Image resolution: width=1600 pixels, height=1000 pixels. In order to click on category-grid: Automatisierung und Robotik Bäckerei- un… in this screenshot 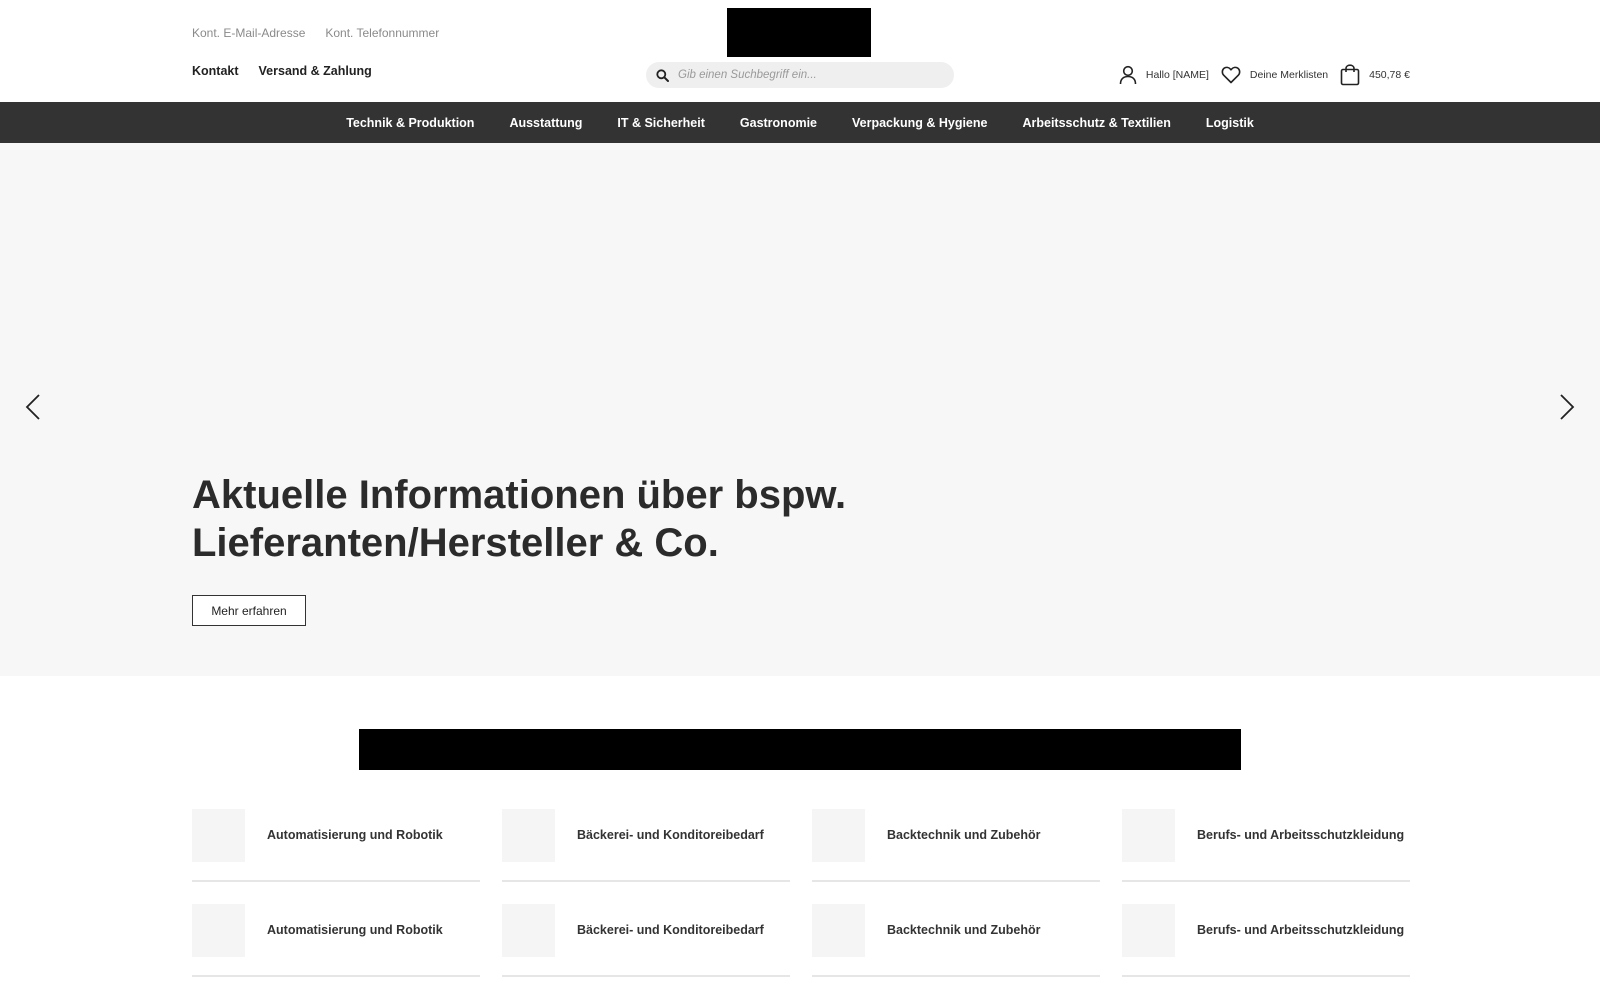, I will do `click(801, 893)`.